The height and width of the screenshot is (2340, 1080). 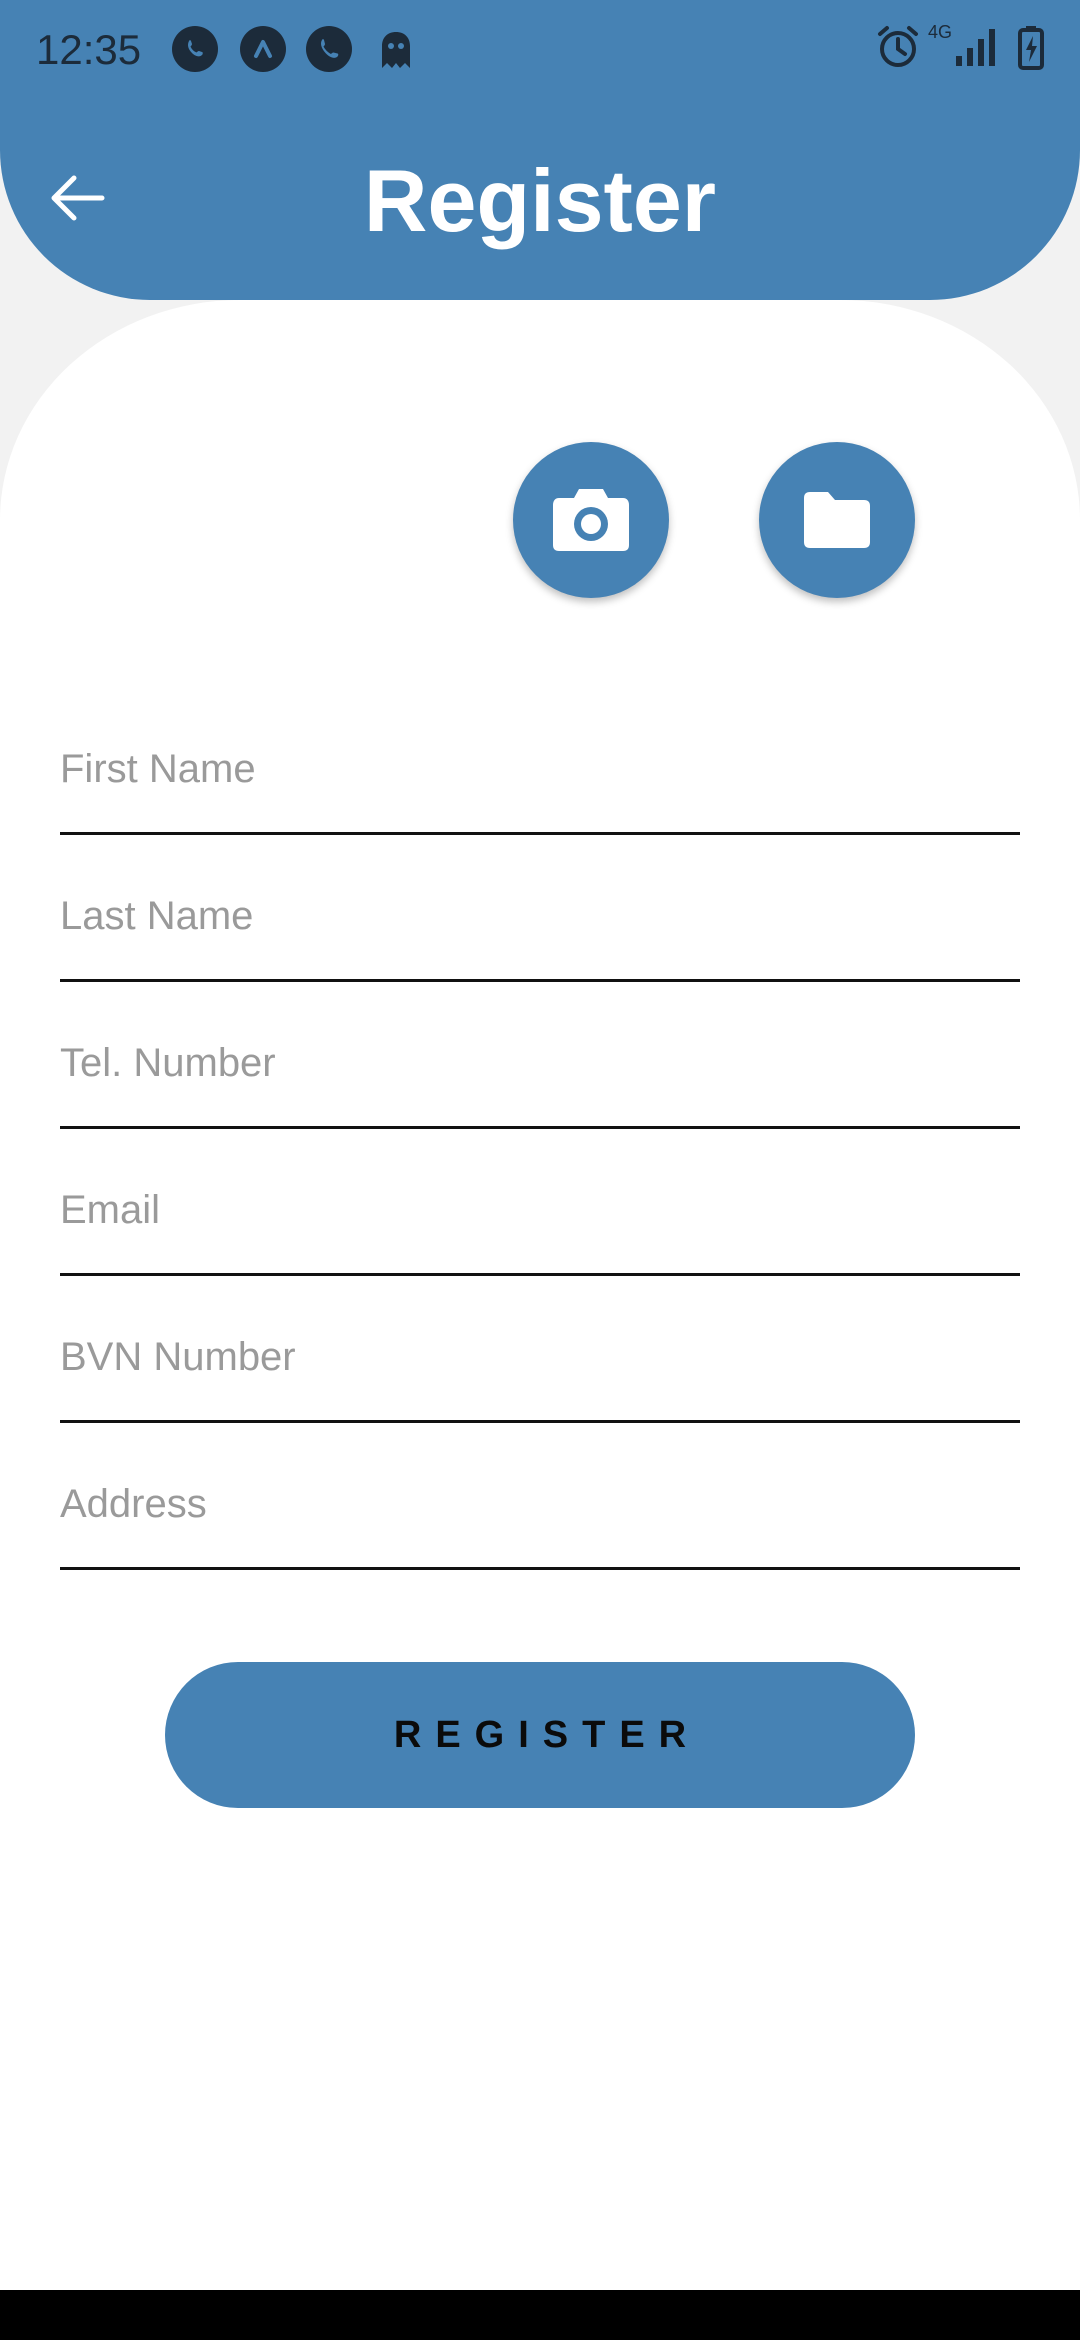 I want to click on app-header: 12:35 4G Register, so click(x=540, y=150).